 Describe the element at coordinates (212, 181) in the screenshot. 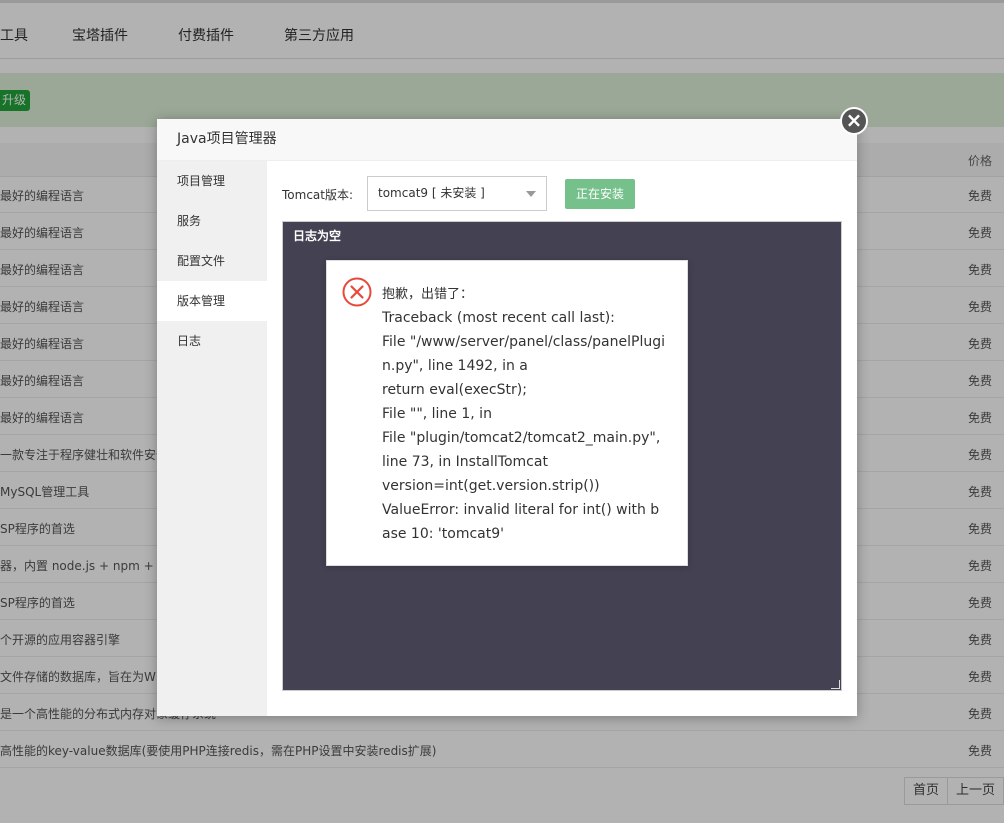

I see `sidebar-item-0: 项目管理` at that location.